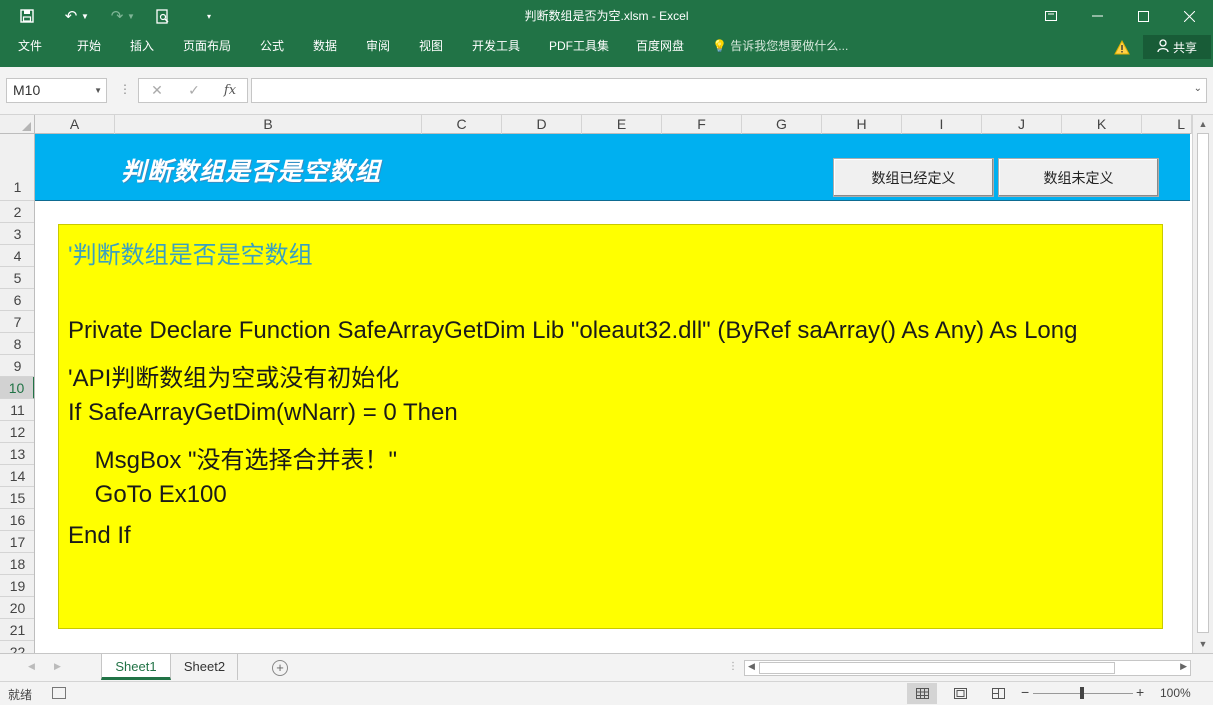  What do you see at coordinates (31, 666) in the screenshot?
I see `prev-sheet-icon: ◀` at bounding box center [31, 666].